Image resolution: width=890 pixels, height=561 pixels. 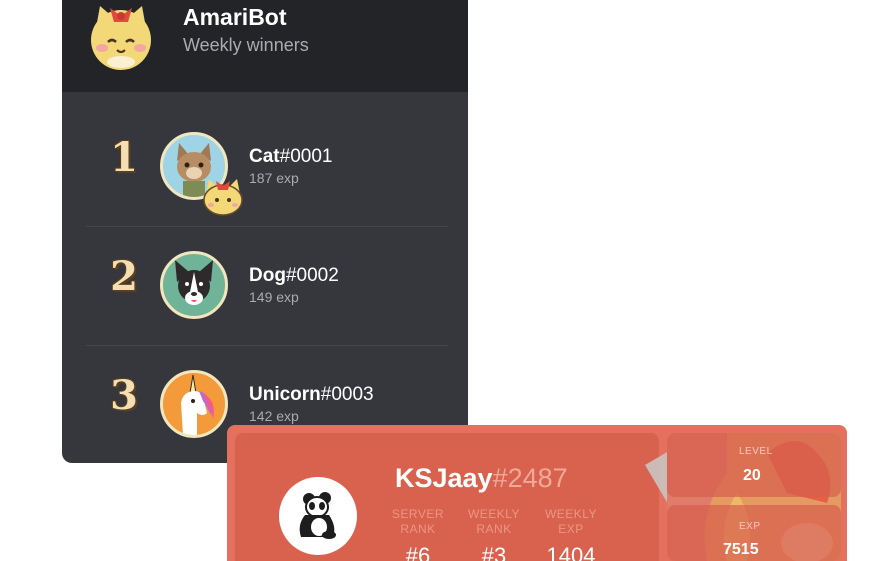 I want to click on stat-label: WEEKLY EXP, so click(x=571, y=522).